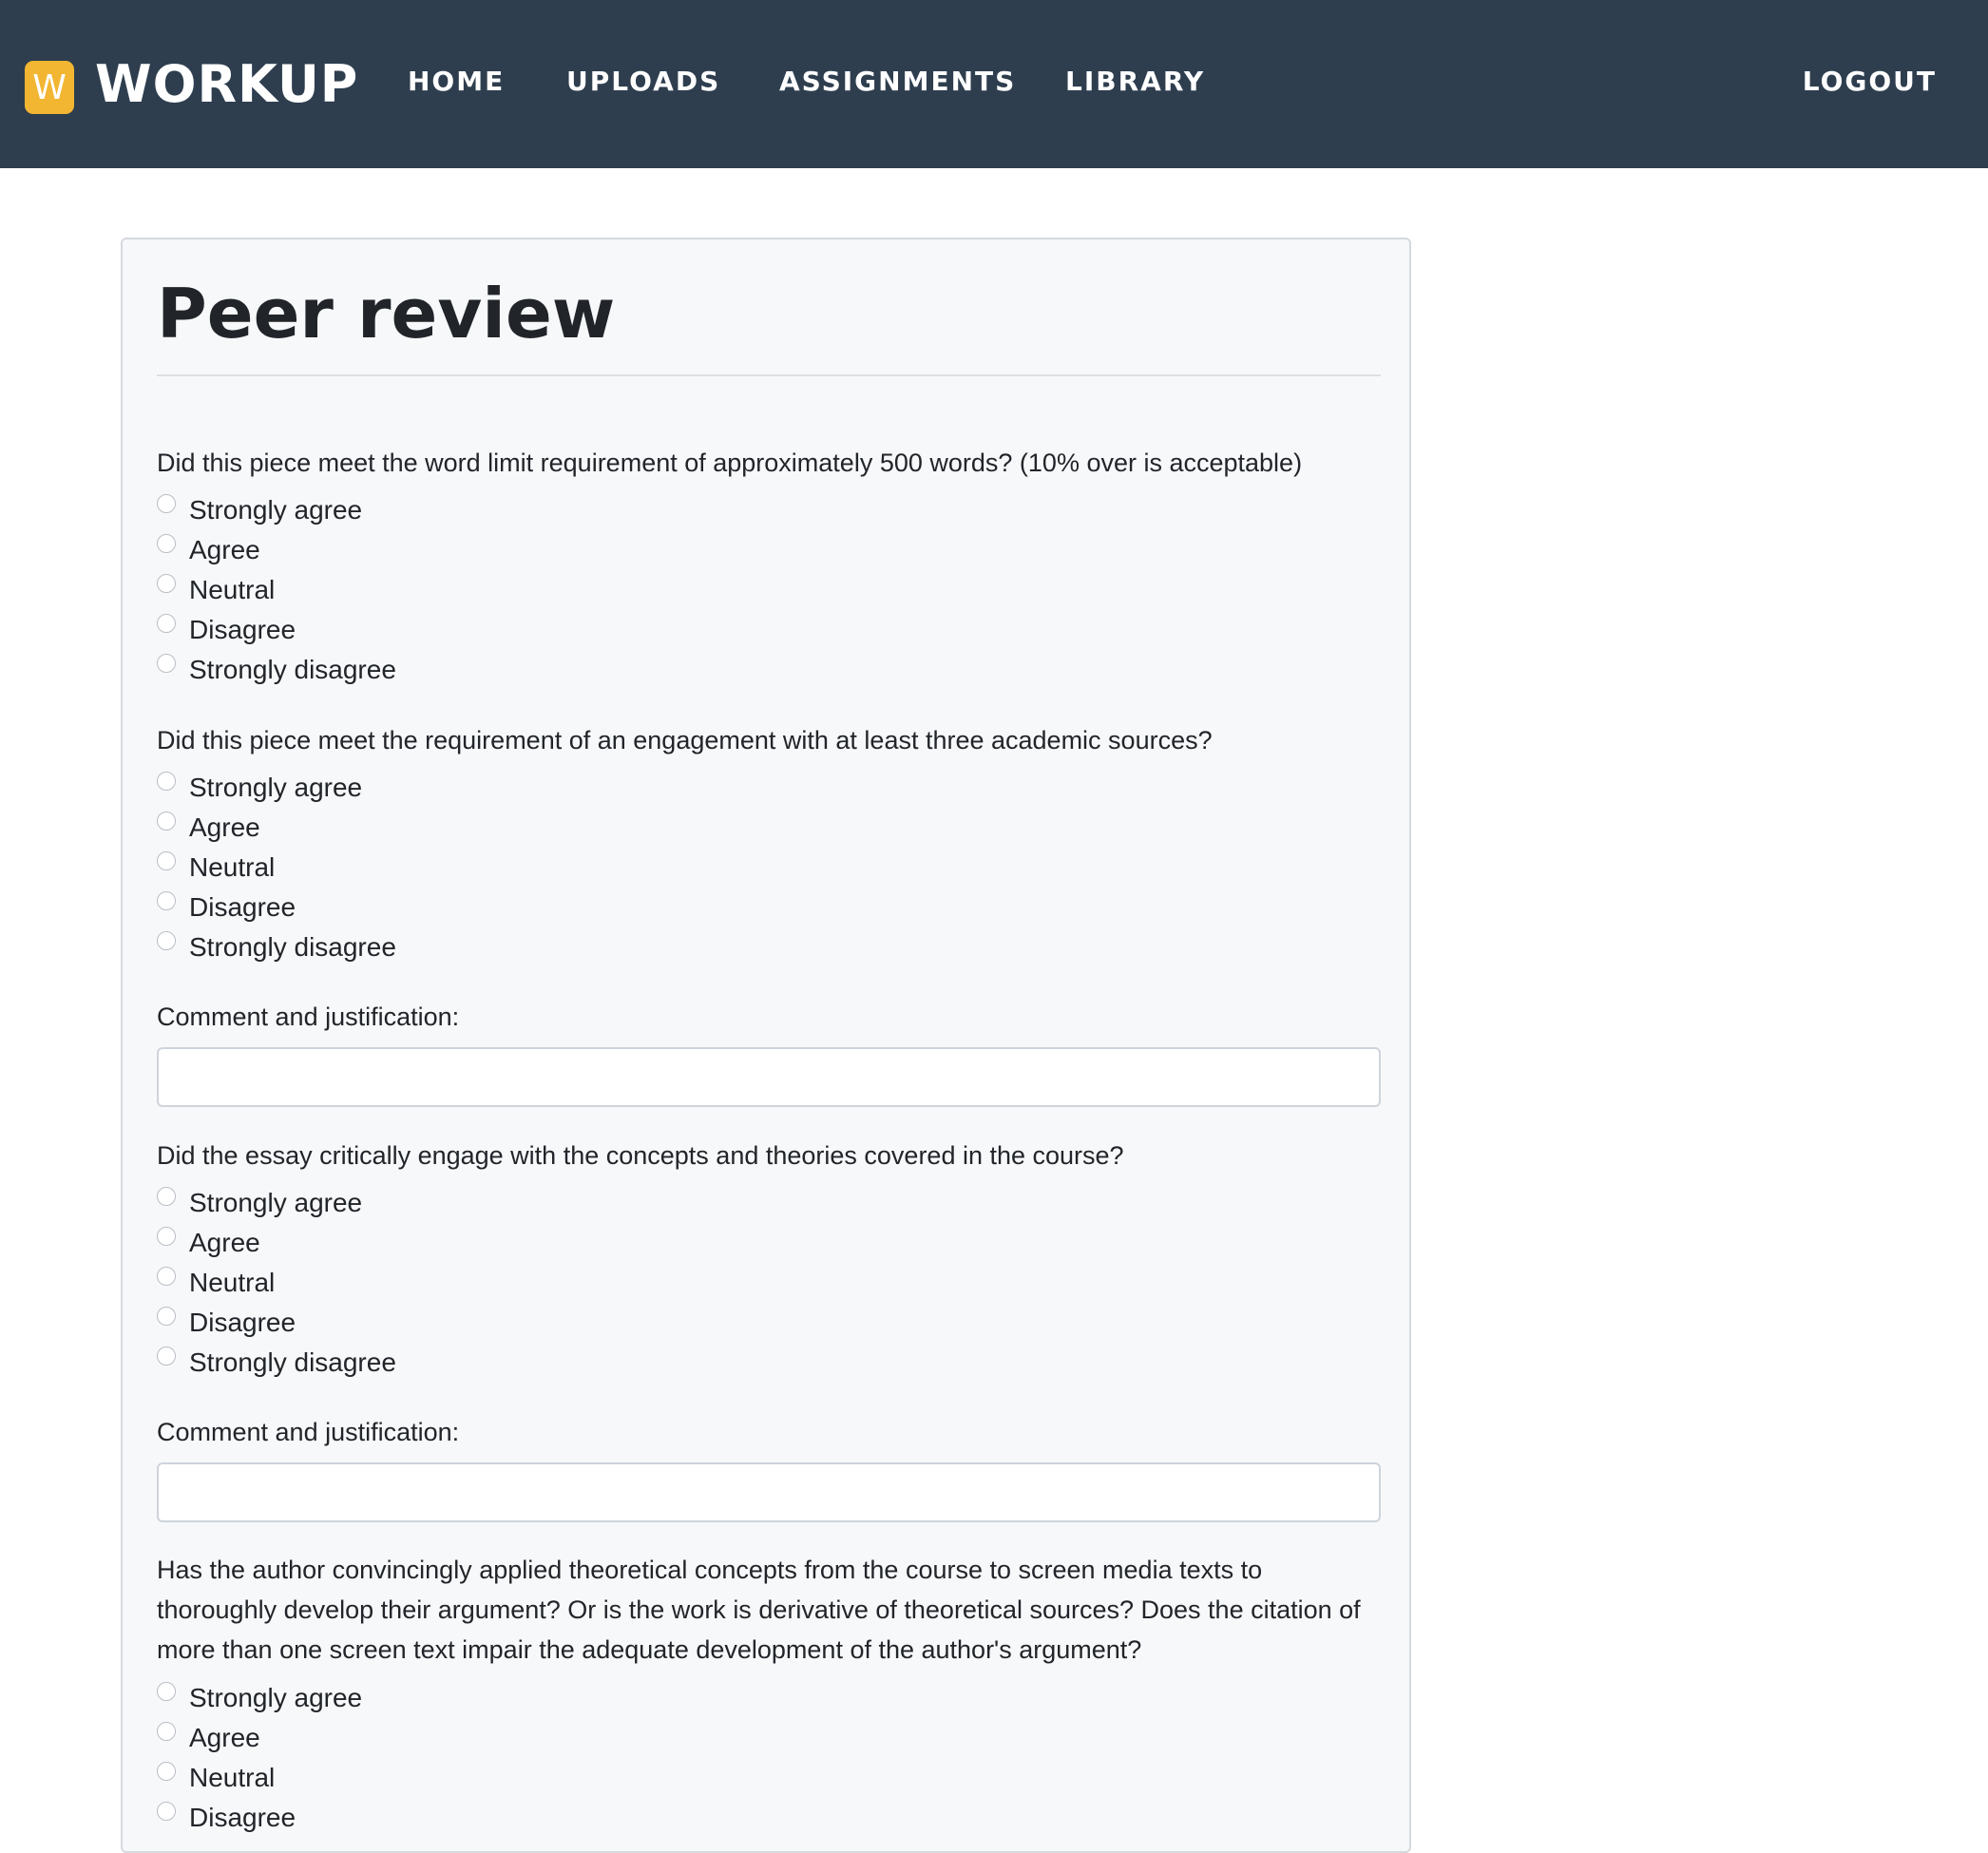 This screenshot has height=1853, width=1988. Describe the element at coordinates (769, 1492) in the screenshot. I see `question-3-comment-field` at that location.